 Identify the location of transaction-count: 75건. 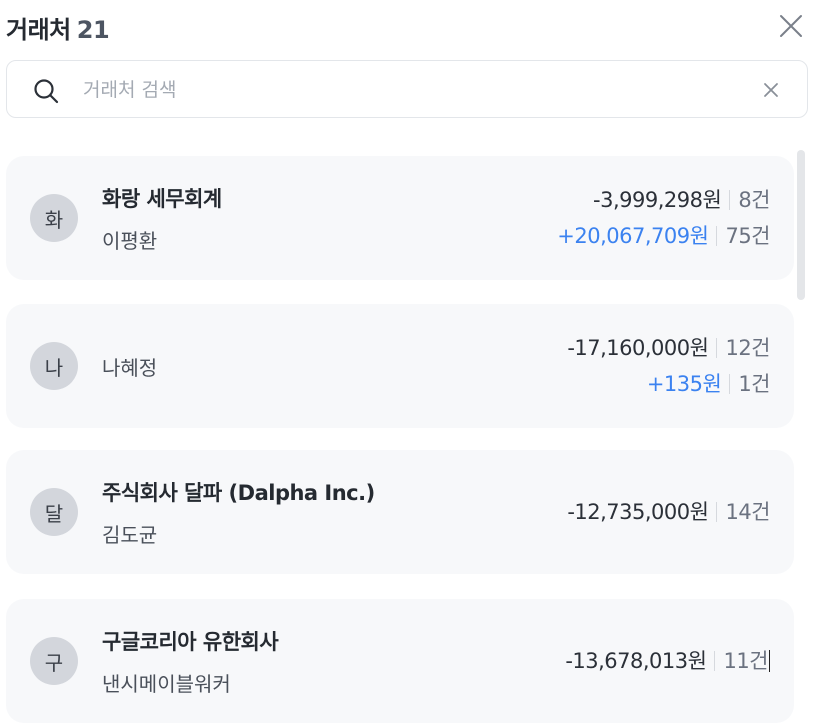
(747, 236).